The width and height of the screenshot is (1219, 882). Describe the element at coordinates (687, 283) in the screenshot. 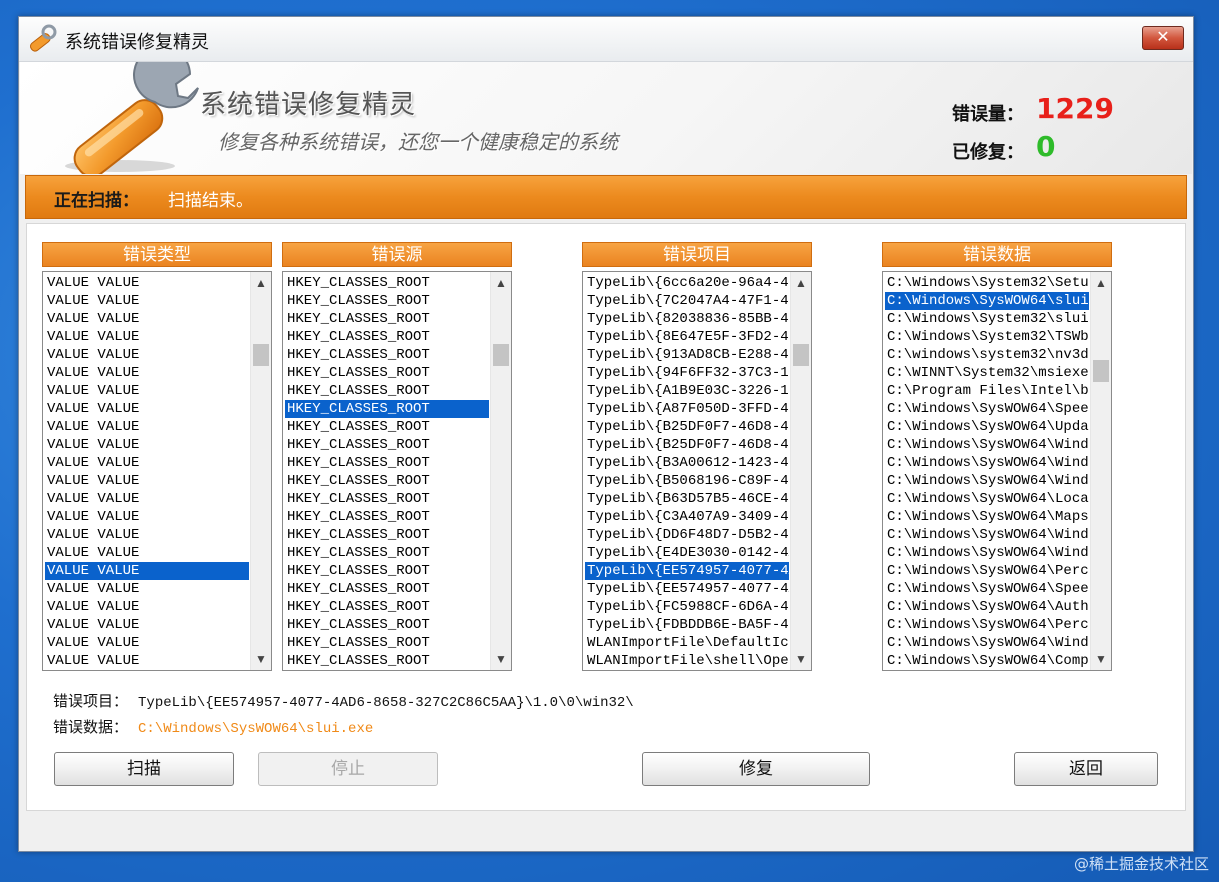

I see `list-item: TypeLib\{6cc6a20e-96a4-4f94-a` at that location.